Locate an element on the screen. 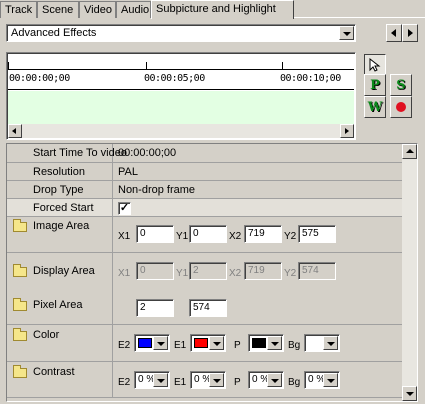 The height and width of the screenshot is (404, 425). drop-type-value: Non-drop frame is located at coordinates (156, 190).